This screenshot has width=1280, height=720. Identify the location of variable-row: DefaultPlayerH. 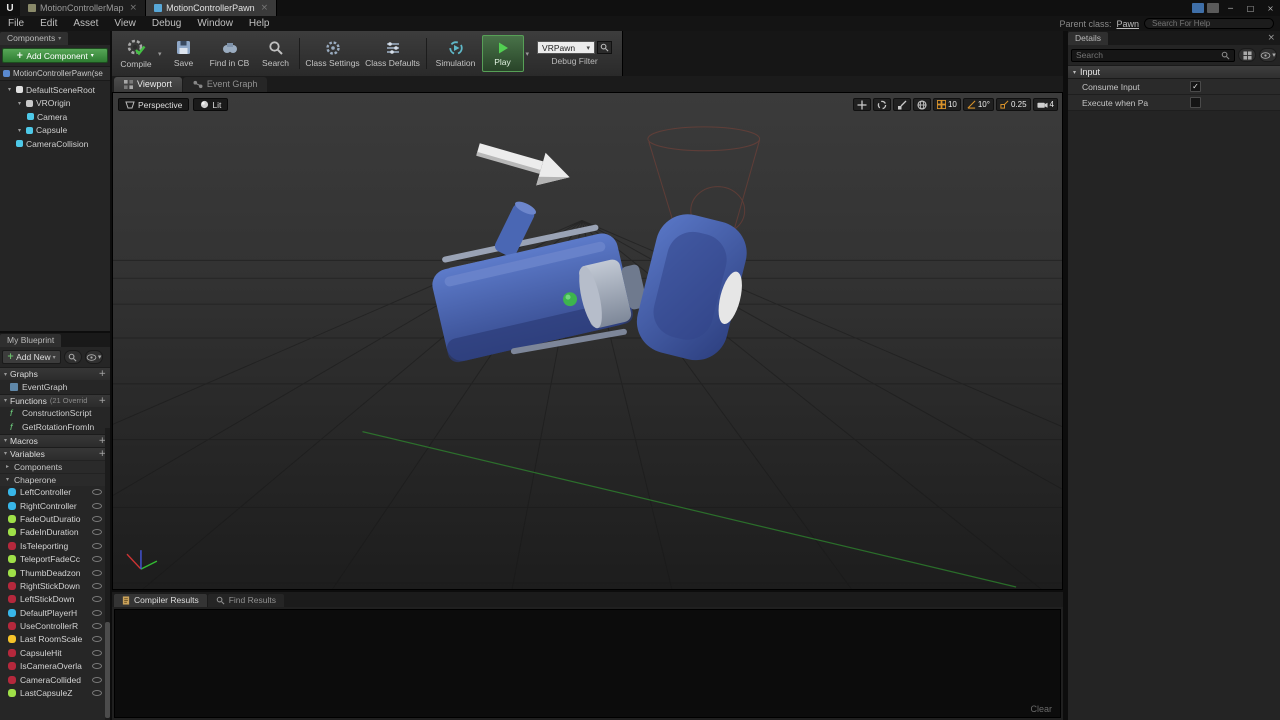
(55, 612).